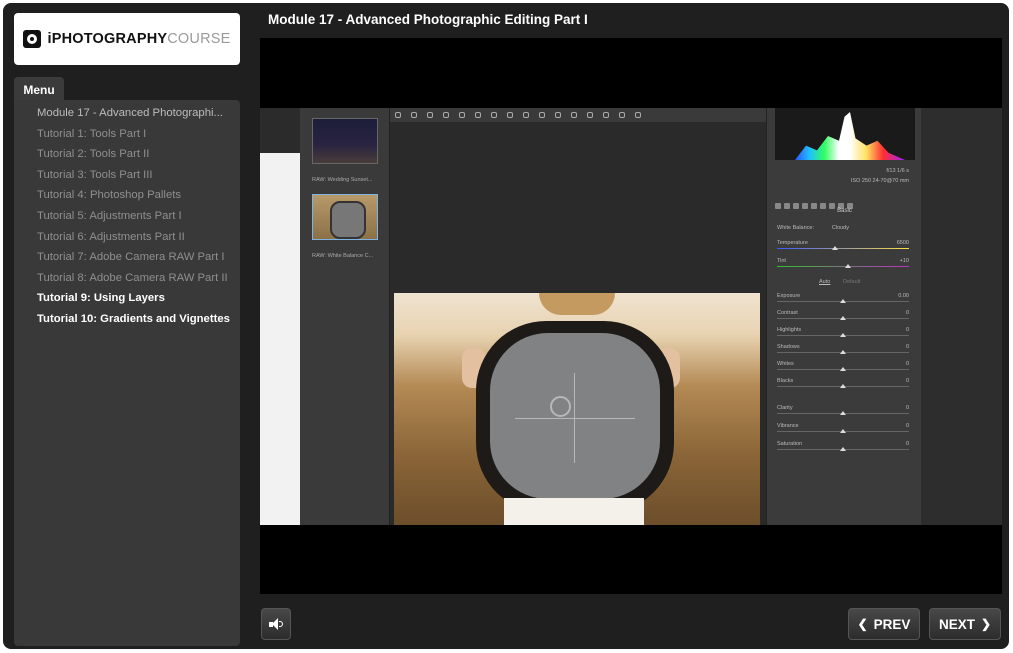 The image size is (1013, 653). I want to click on exif-iso-lens: ISO 250 24-70@70 mm, so click(879, 181).